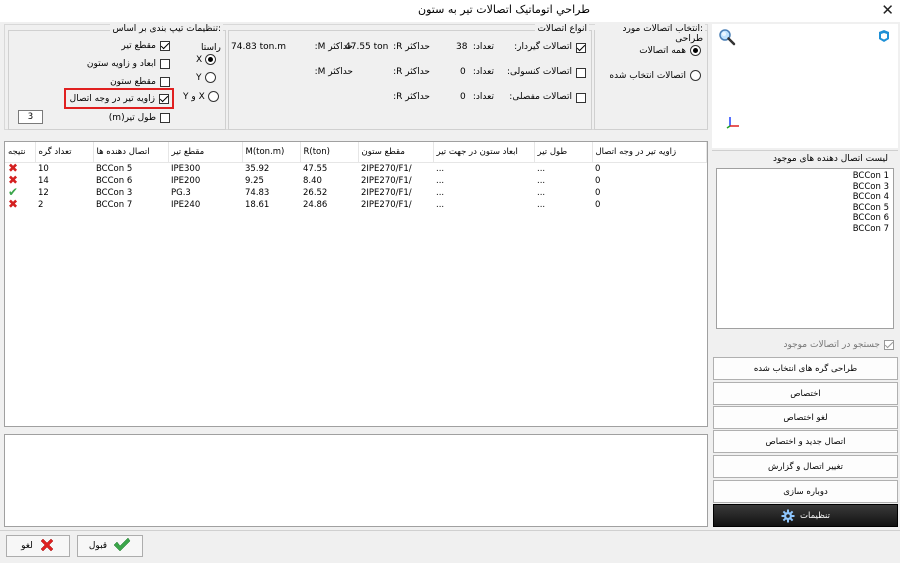  Describe the element at coordinates (484, 152) in the screenshot. I see `header-column-dims: ابعاد ستون در جهت تیر` at that location.